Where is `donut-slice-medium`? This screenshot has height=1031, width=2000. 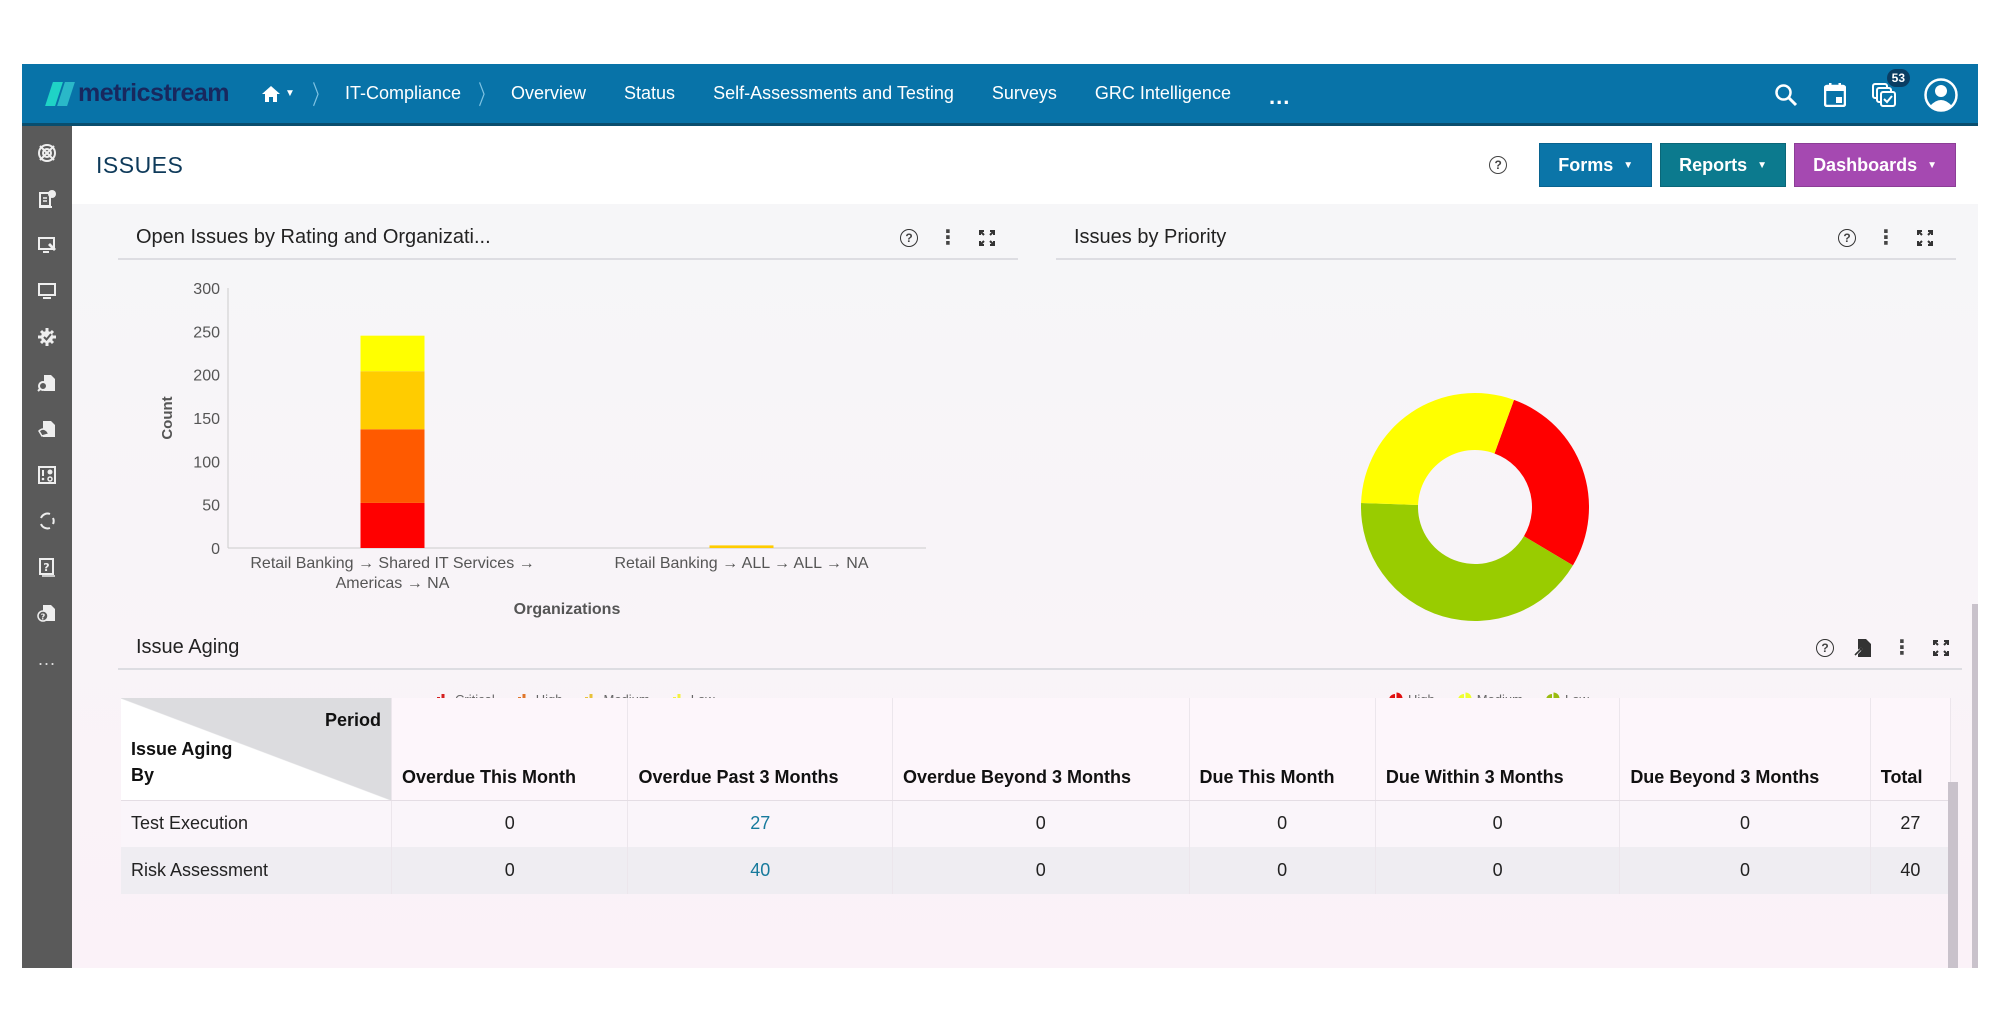
donut-slice-medium is located at coordinates (1437, 449).